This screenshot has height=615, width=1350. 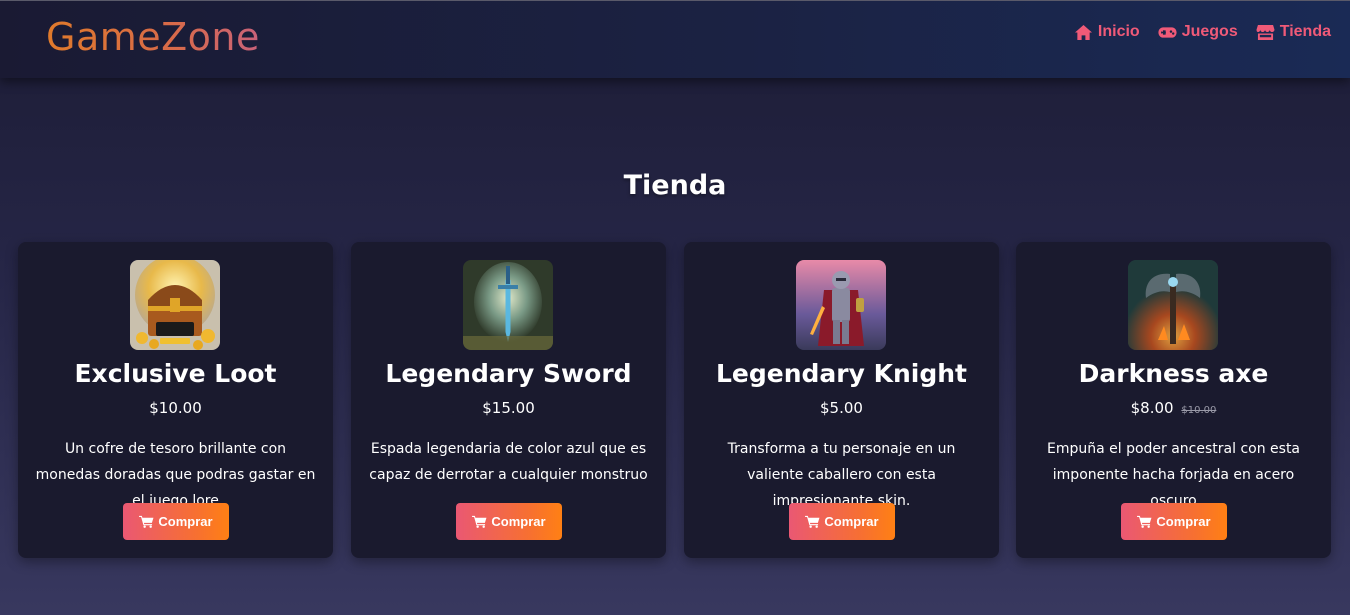 I want to click on product-price: $5.00, so click(x=841, y=408).